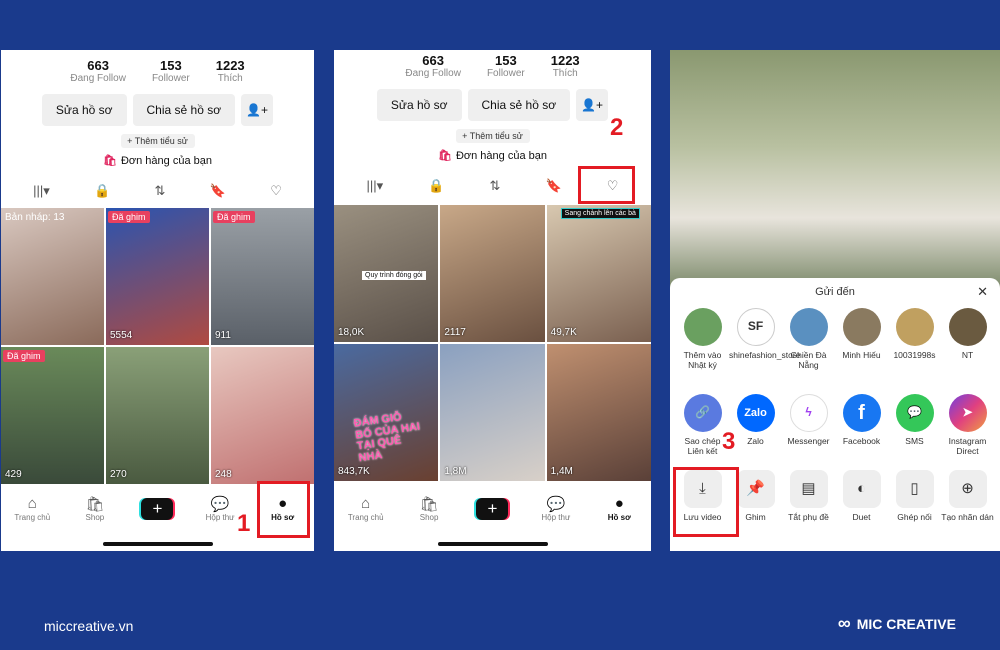 This screenshot has height=650, width=1000. I want to click on duet-icon: ◐, so click(861, 489).